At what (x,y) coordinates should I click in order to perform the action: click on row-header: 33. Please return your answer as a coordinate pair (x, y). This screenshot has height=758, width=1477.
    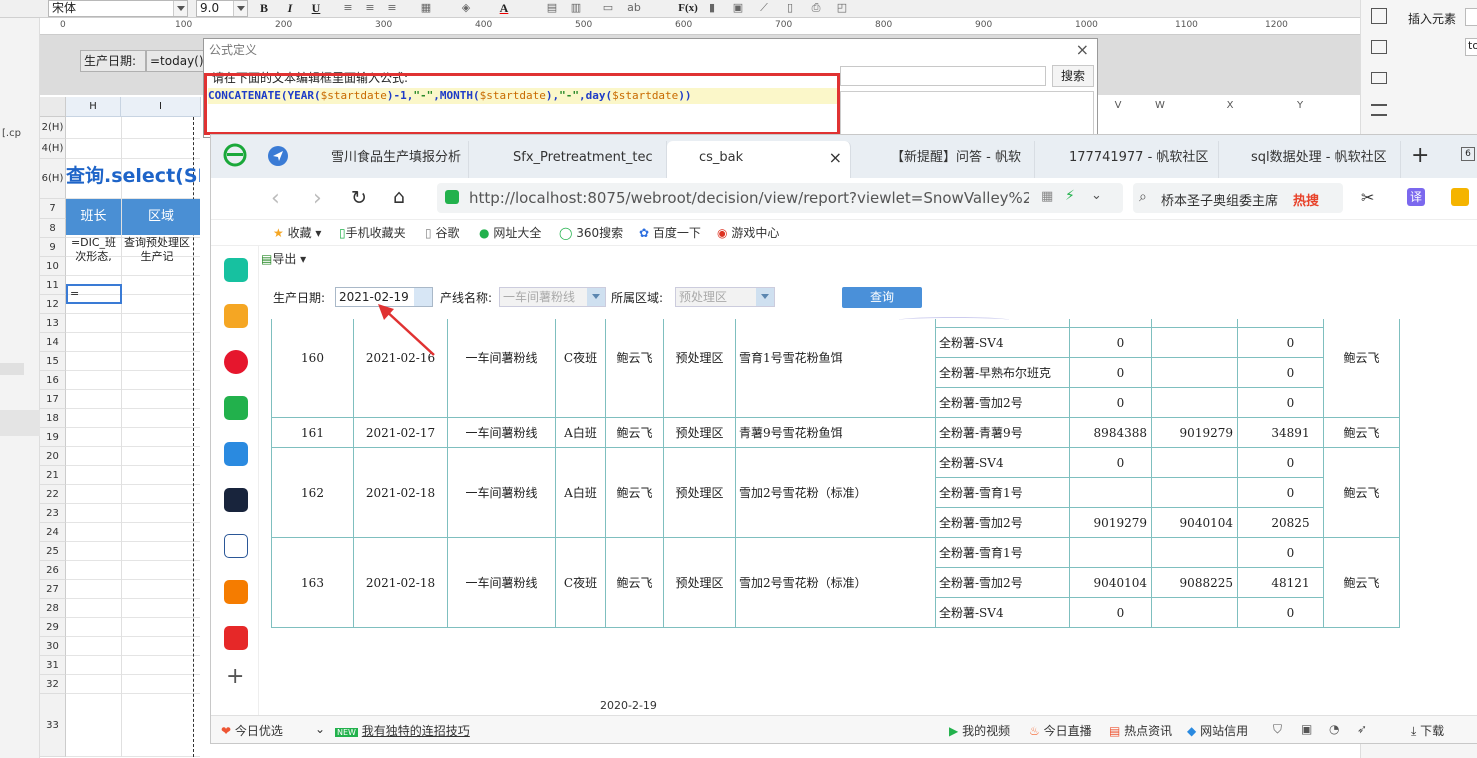
    Looking at the image, I should click on (53, 725).